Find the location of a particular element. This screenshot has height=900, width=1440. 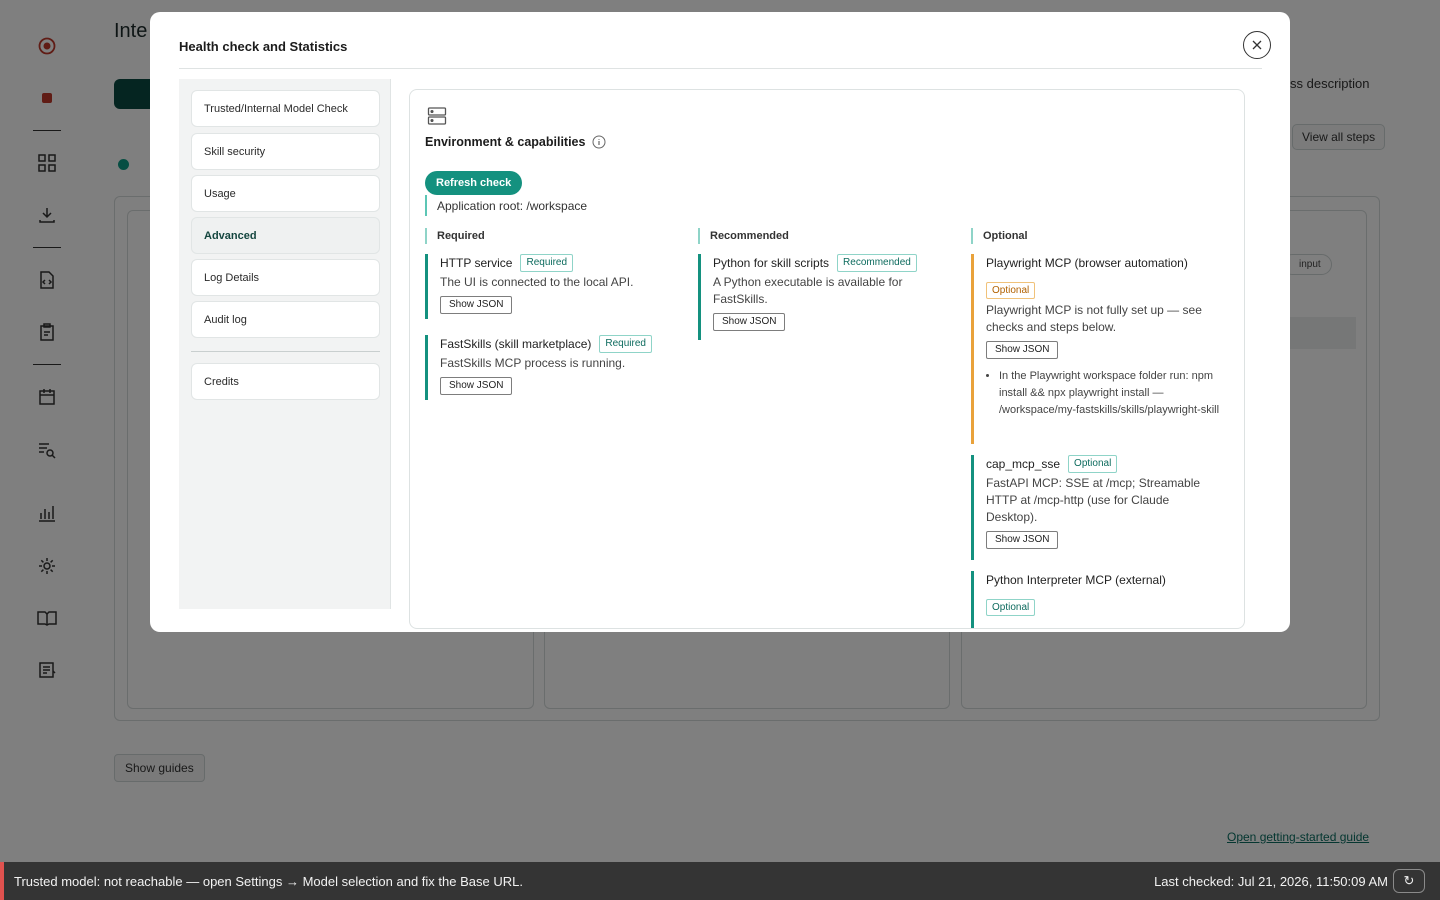

nav-item-audit-log: Audit log is located at coordinates (285, 319).